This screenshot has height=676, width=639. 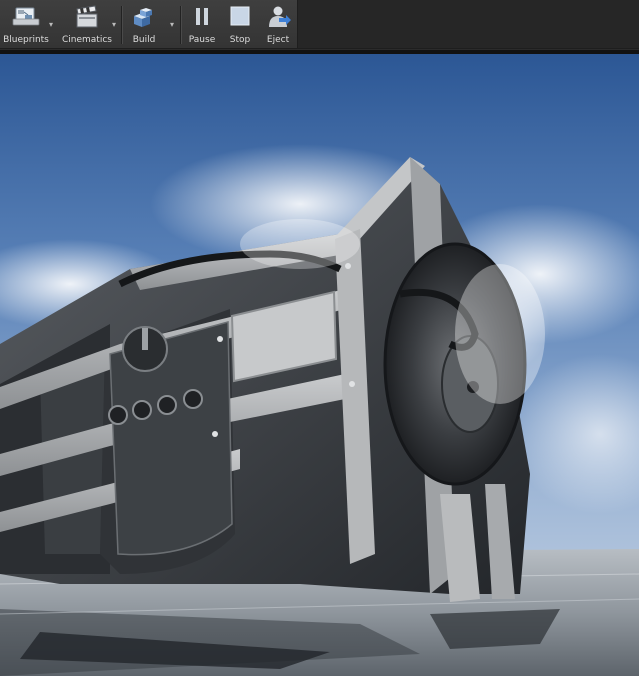 I want to click on cinematics-dropdown-arrow: ▾, so click(x=114, y=25).